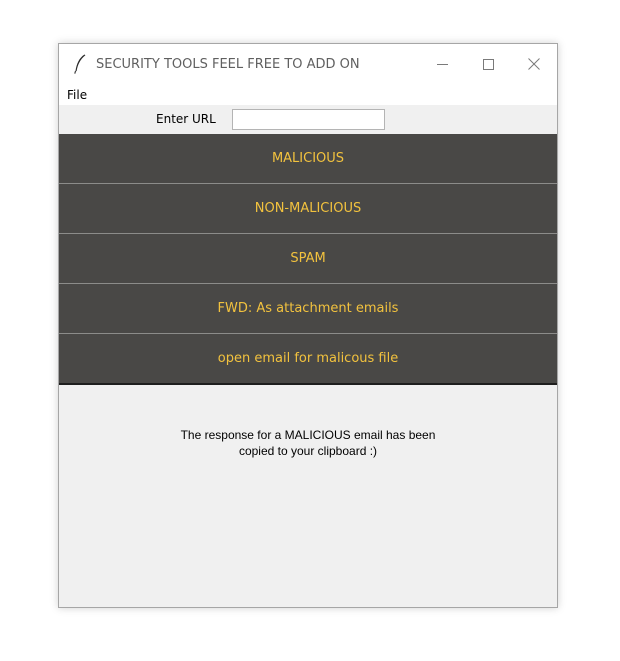 Image resolution: width=620 pixels, height=661 pixels. What do you see at coordinates (308, 209) in the screenshot?
I see `non-malicious-button: NON-MALICIOUS` at bounding box center [308, 209].